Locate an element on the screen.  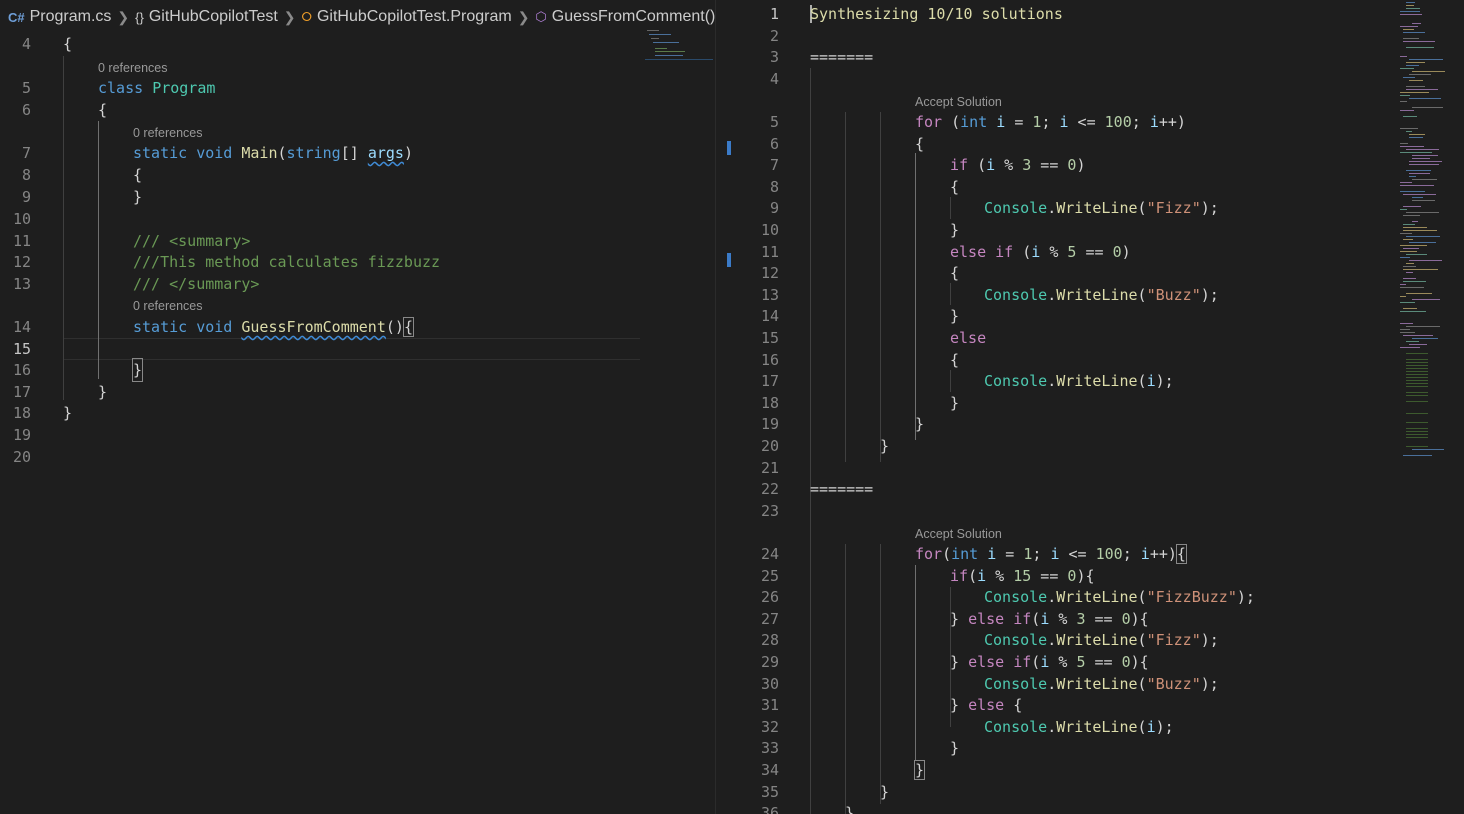
code-text: } is located at coordinates (68, 413).